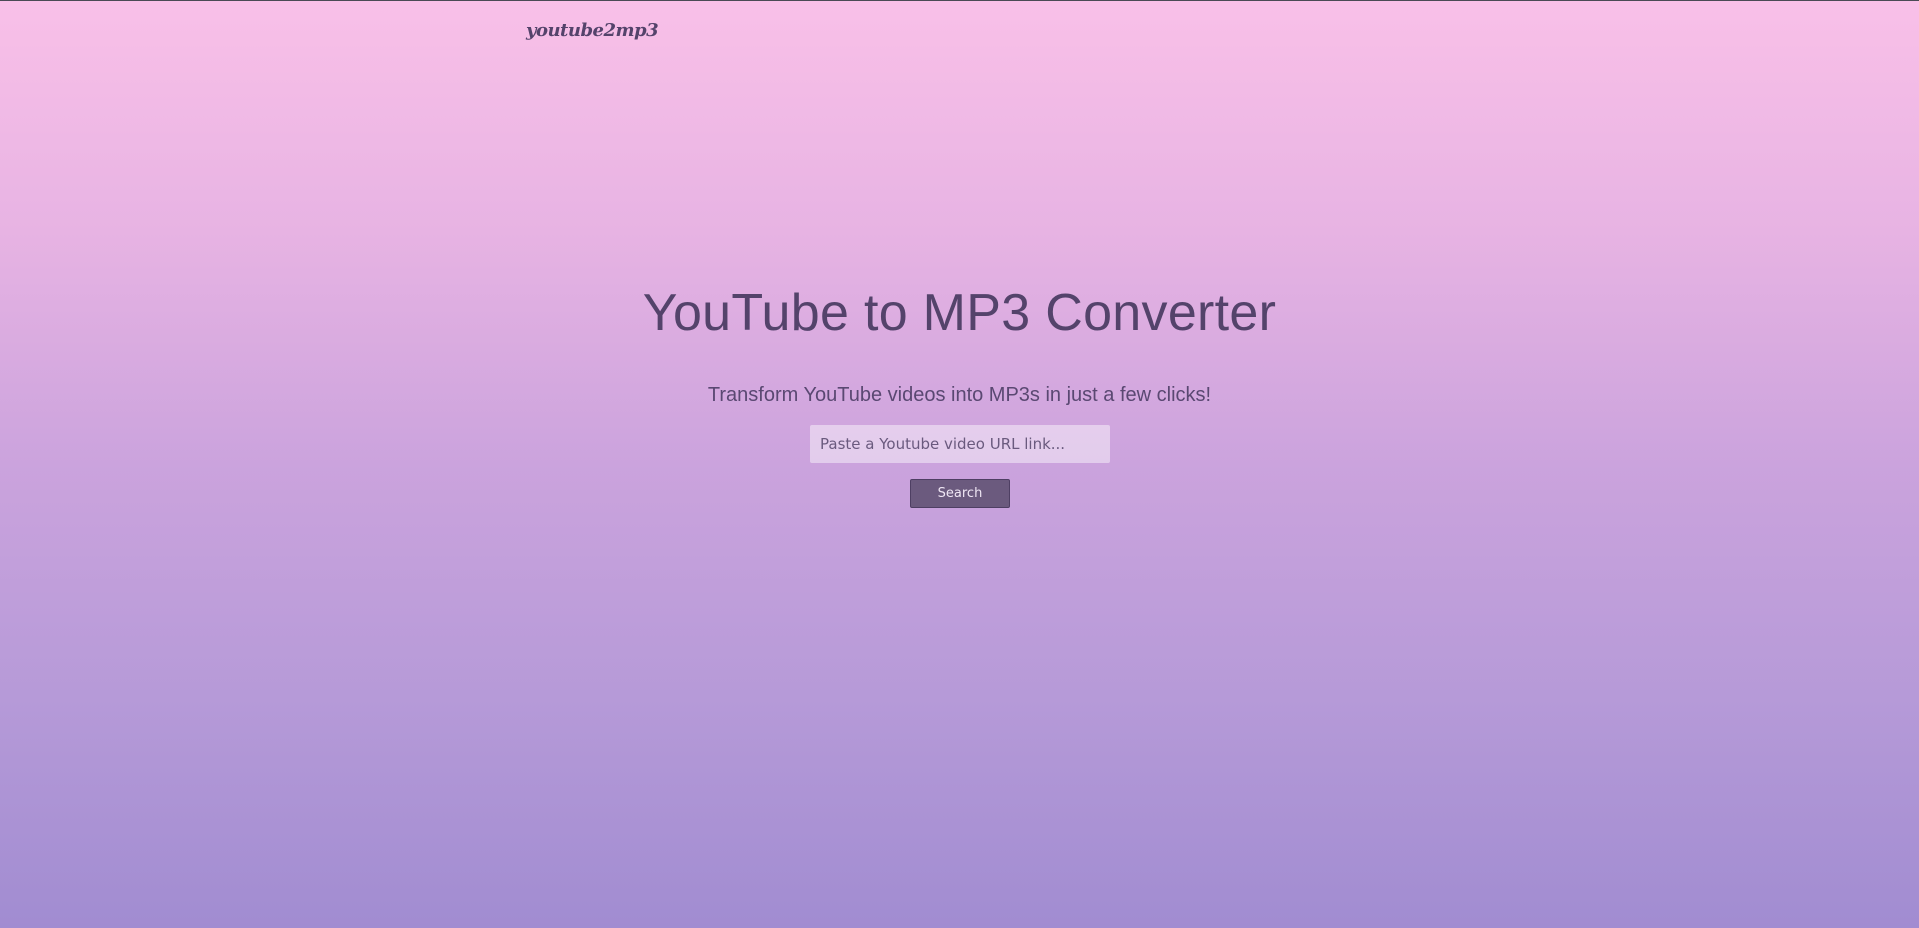 This screenshot has height=928, width=1919. What do you see at coordinates (960, 444) in the screenshot?
I see `url-search-input` at bounding box center [960, 444].